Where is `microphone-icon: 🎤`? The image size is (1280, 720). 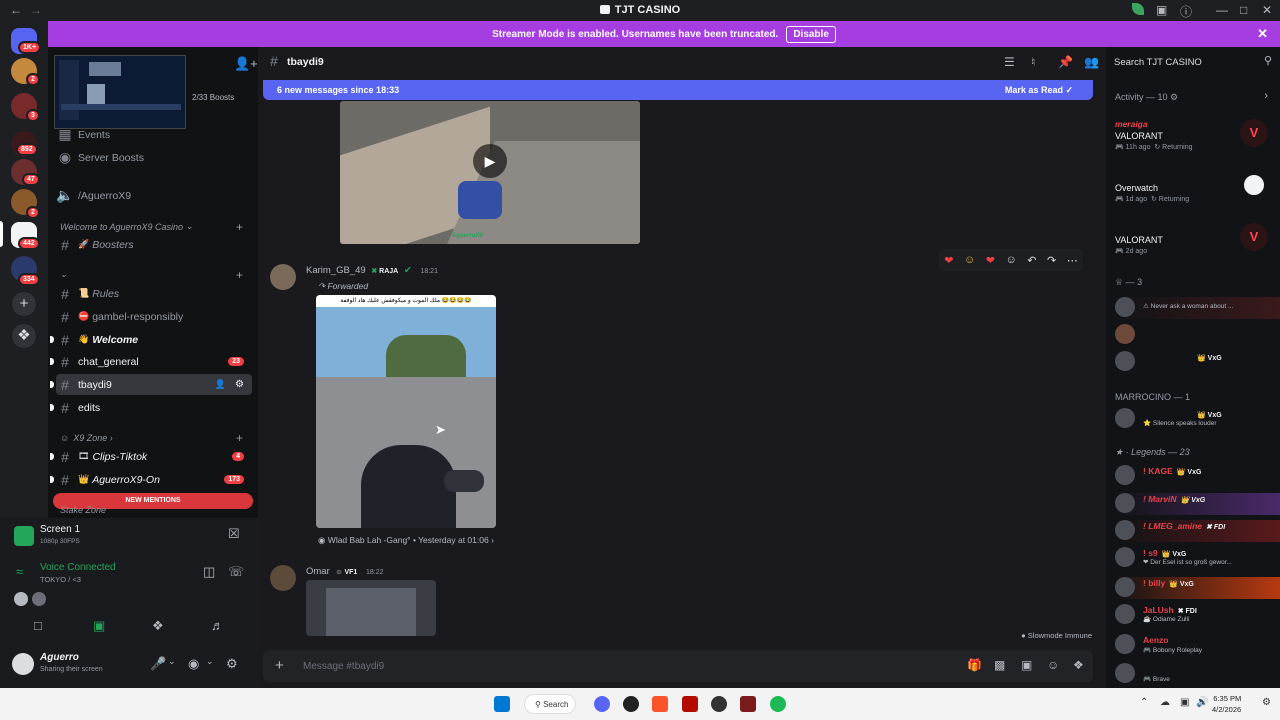
microphone-icon: 🎤 is located at coordinates (158, 664).